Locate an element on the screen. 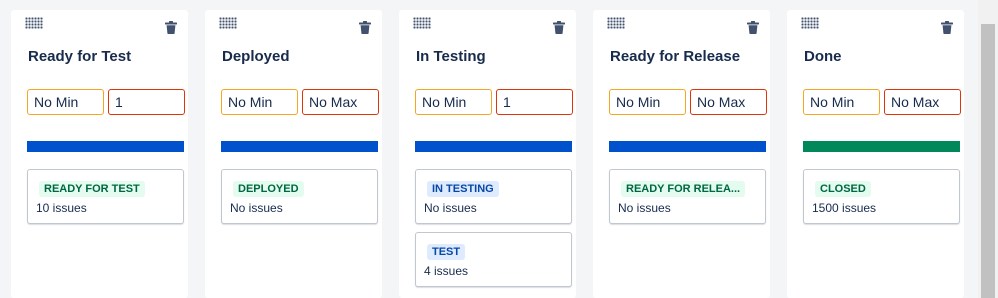  status-lozenge: READY FOR TEST is located at coordinates (92, 189).